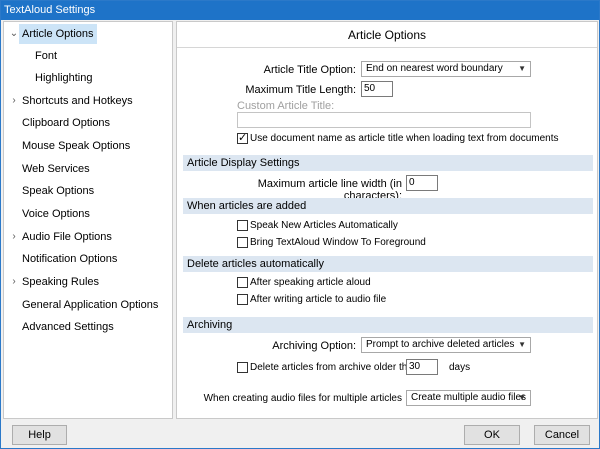 The width and height of the screenshot is (600, 449). Describe the element at coordinates (68, 327) in the screenshot. I see `sidebar-item-label: Advanced Settings` at that location.